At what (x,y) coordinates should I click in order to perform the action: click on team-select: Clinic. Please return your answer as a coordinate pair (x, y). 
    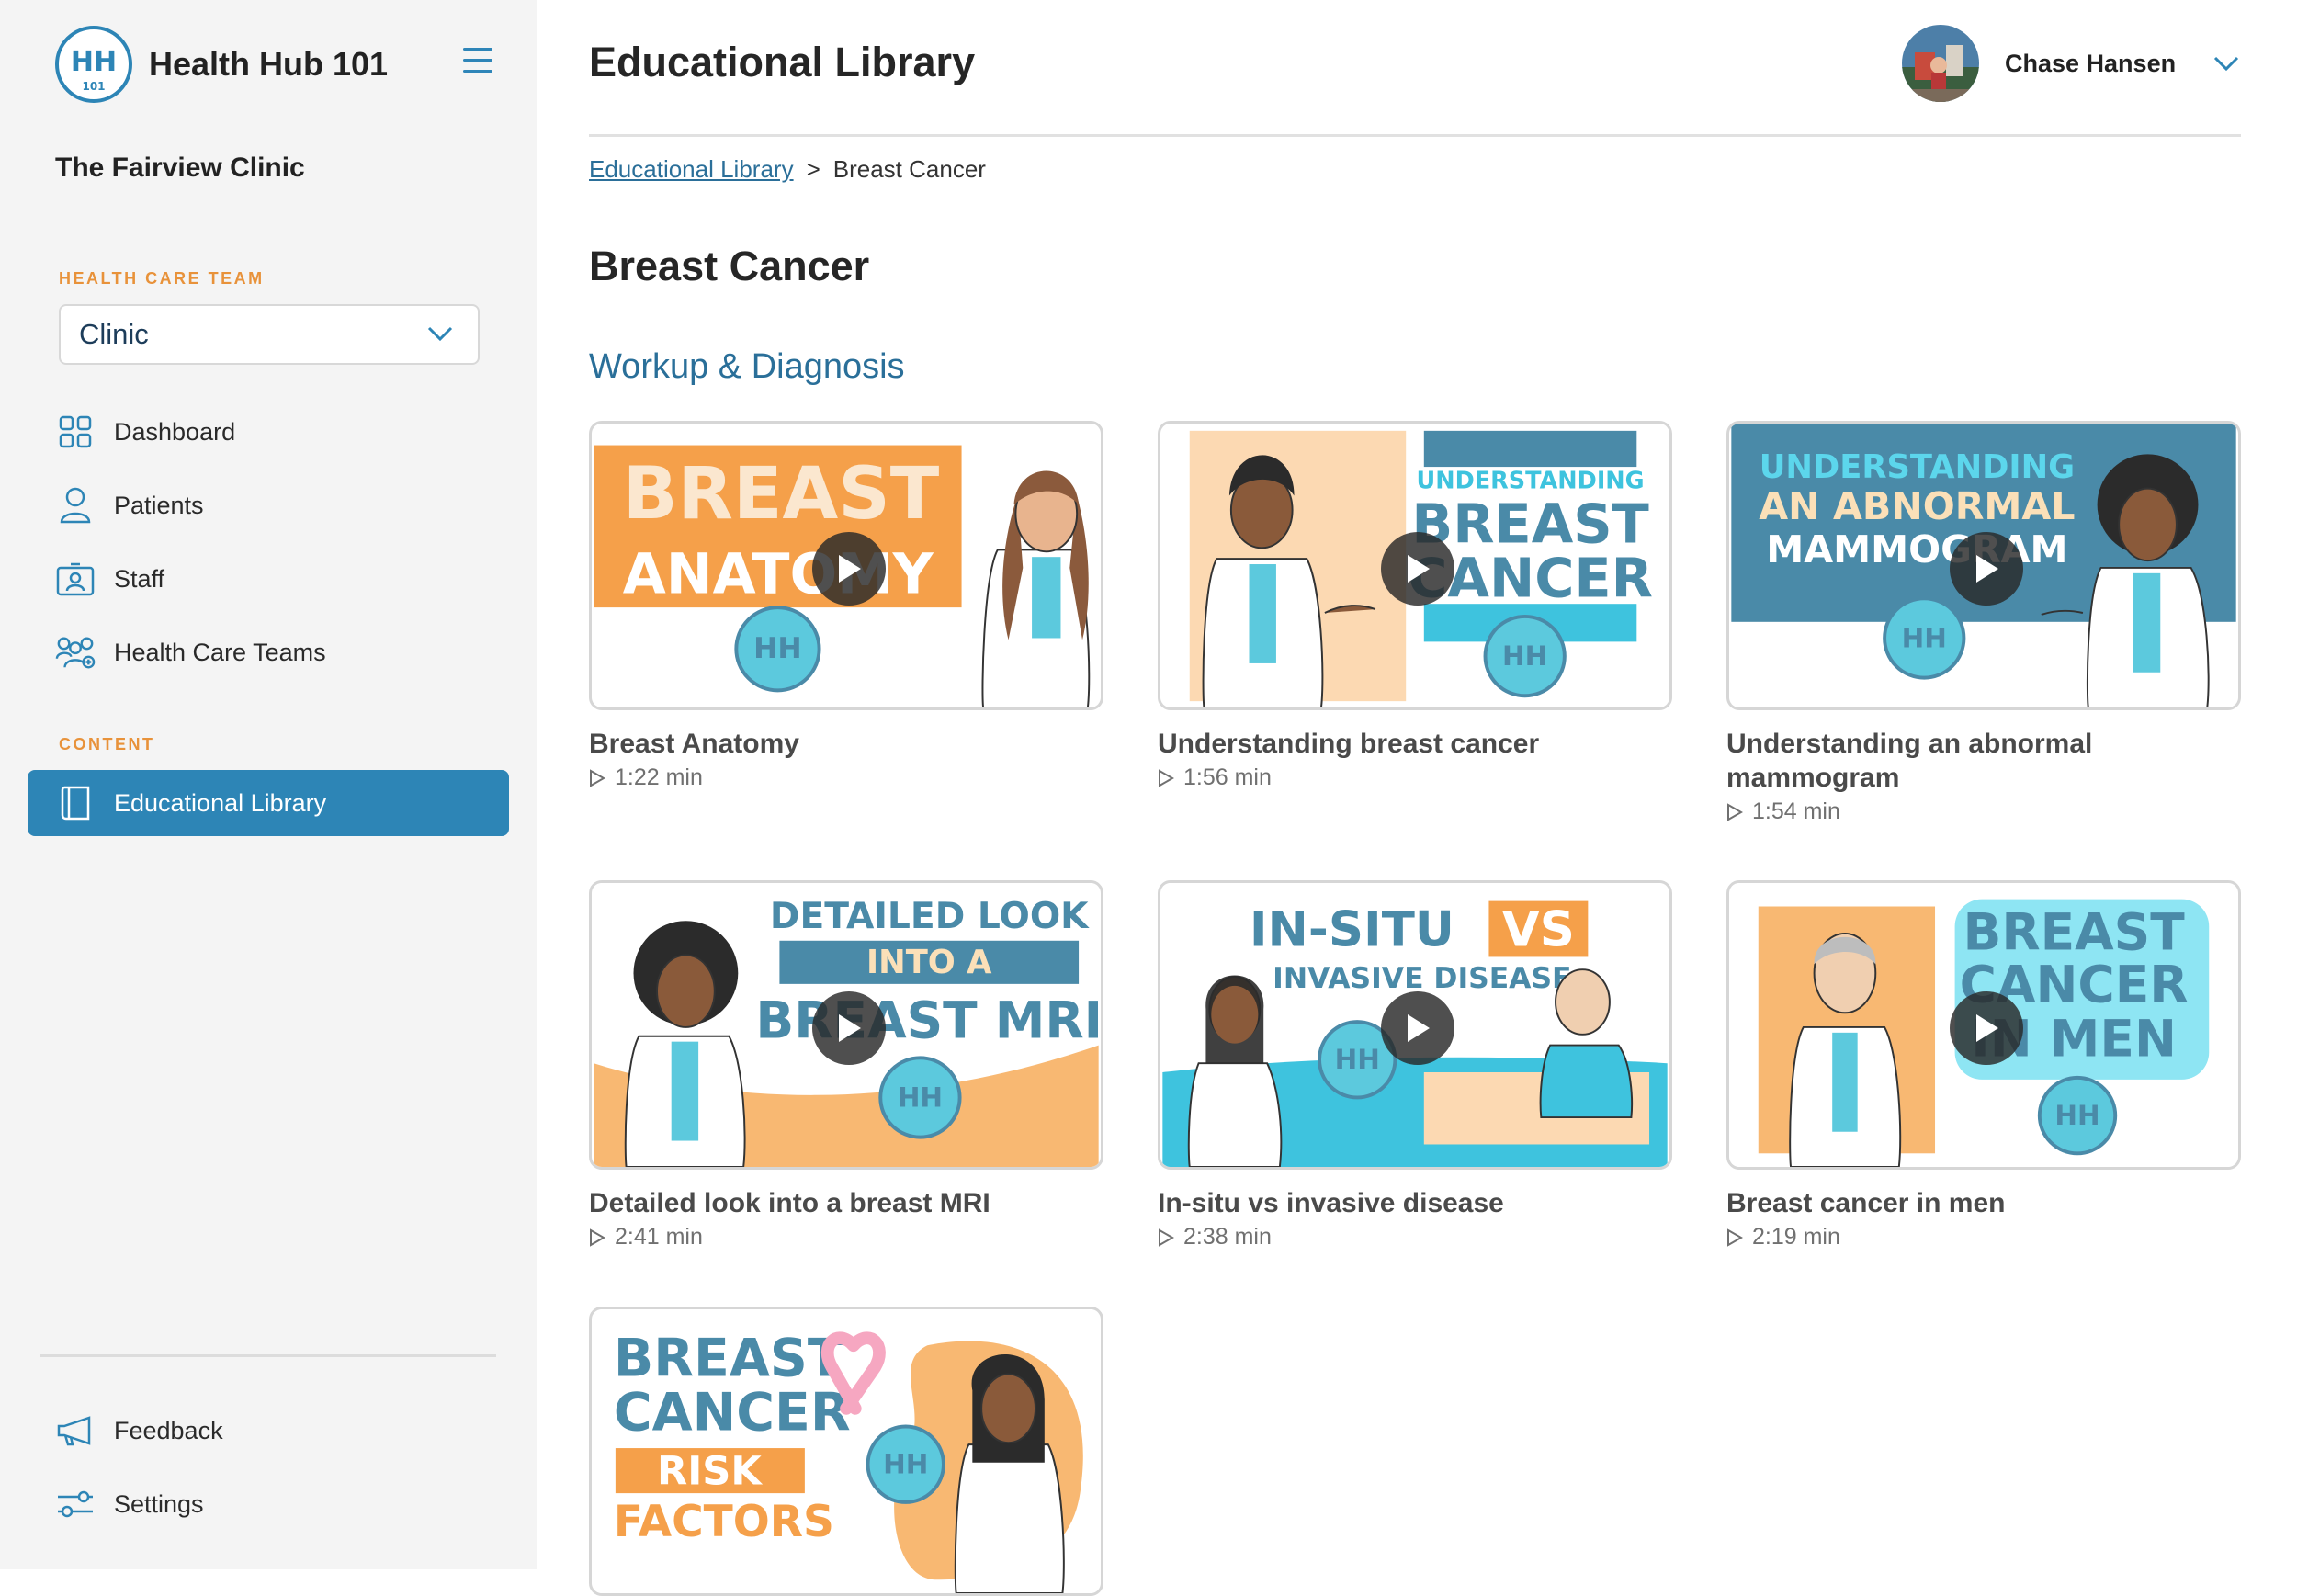
    Looking at the image, I should click on (269, 334).